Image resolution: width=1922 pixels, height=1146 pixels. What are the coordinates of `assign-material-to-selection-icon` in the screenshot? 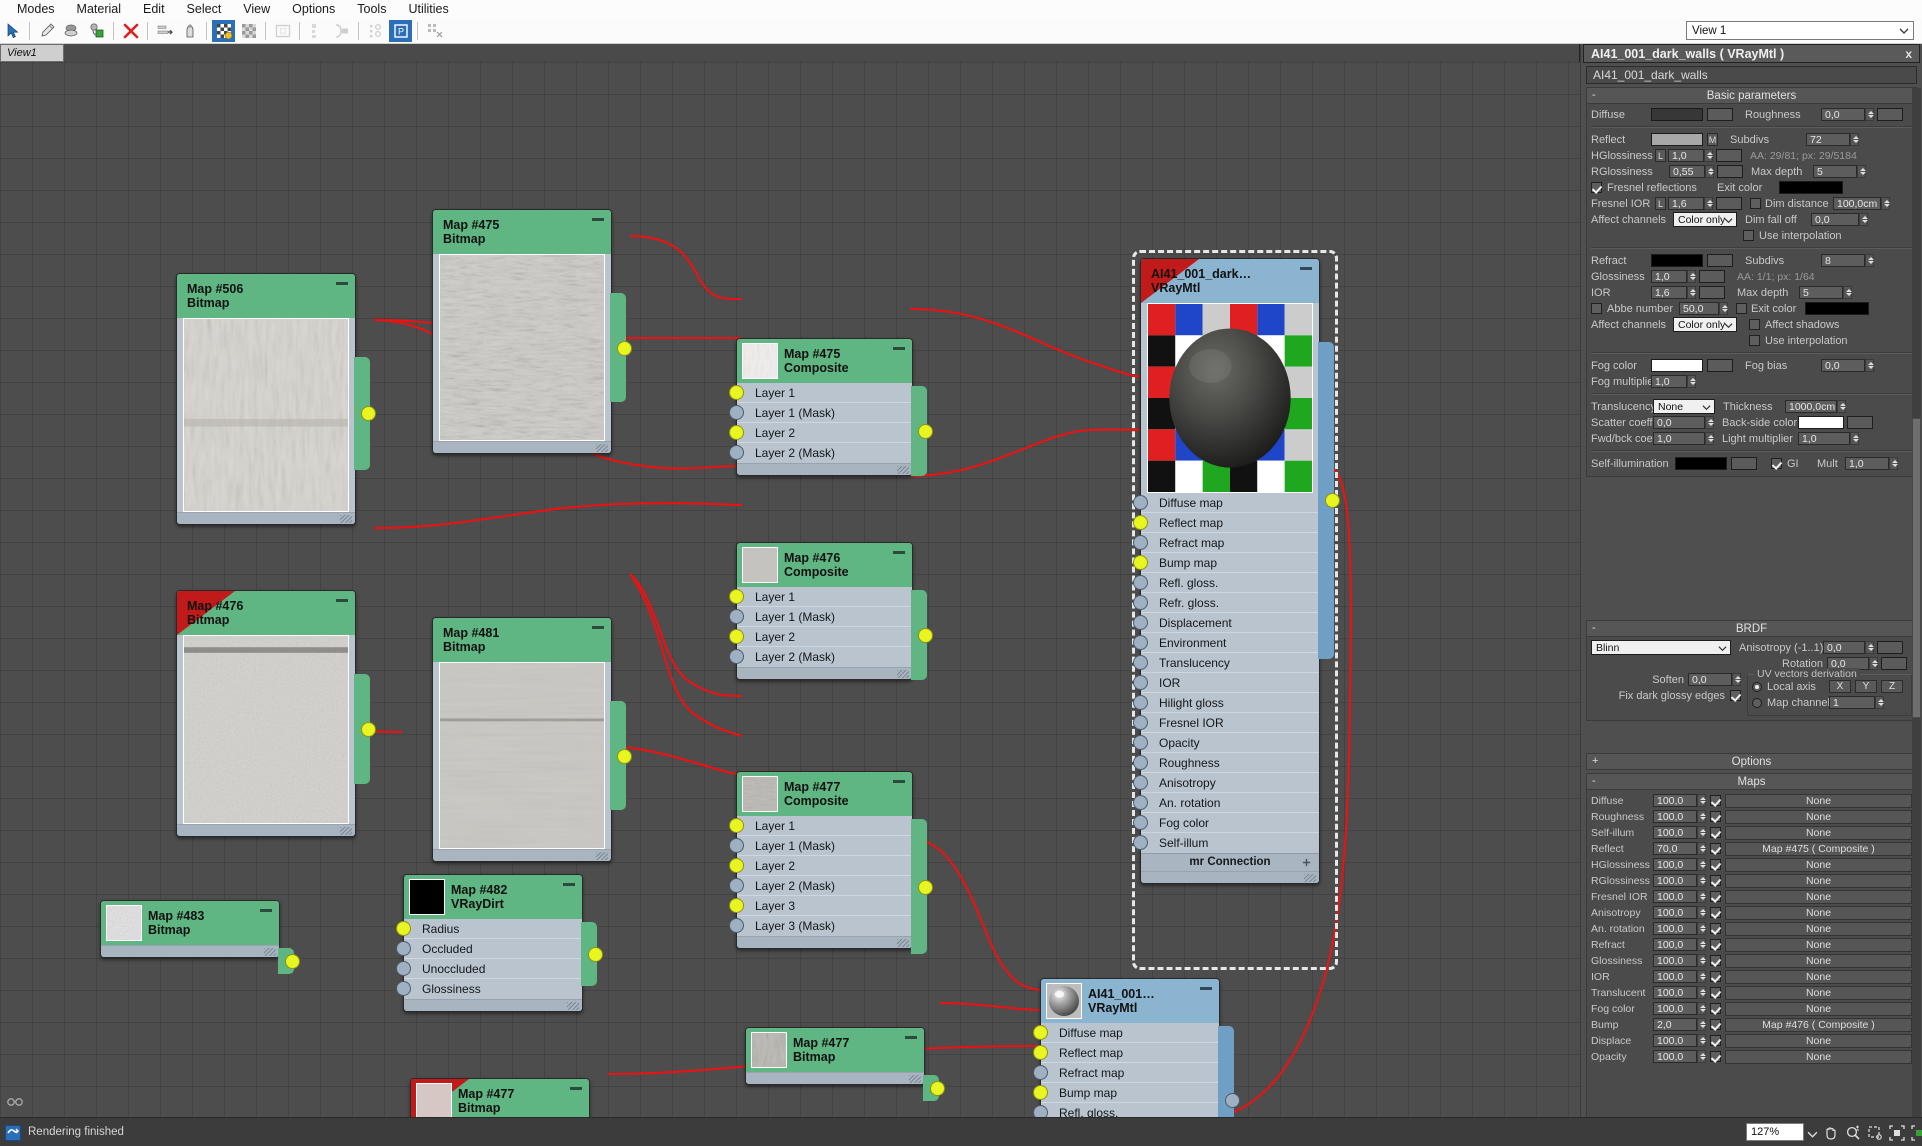 It's located at (223, 31).